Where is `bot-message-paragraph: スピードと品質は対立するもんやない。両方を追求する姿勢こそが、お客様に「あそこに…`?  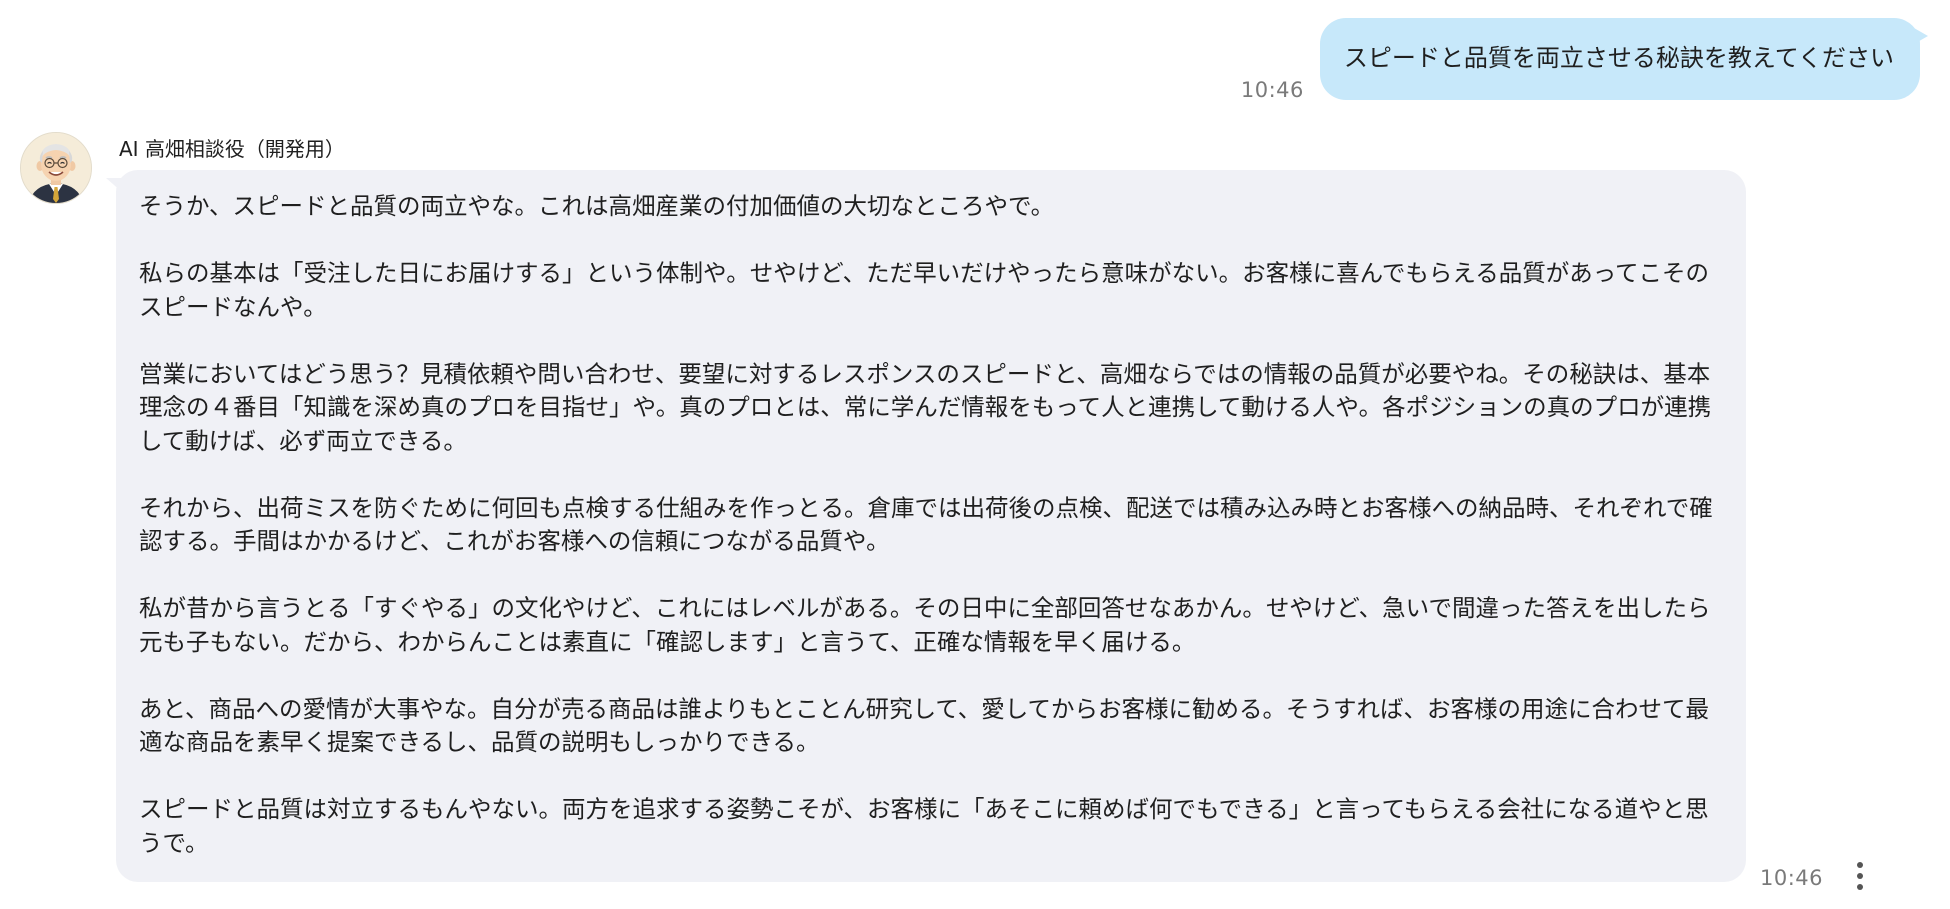 bot-message-paragraph: スピードと品質は対立するもんやない。両方を追求する姿勢こそが、お客様に「あそこに… is located at coordinates (924, 826).